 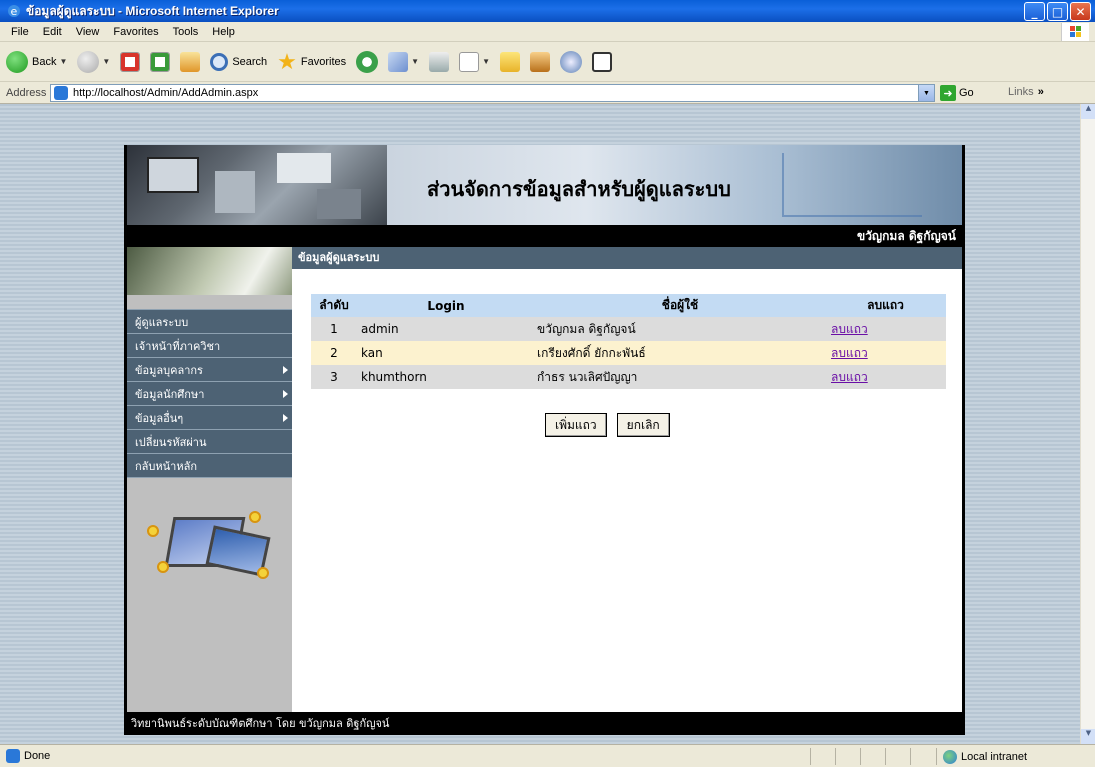 I want to click on menu-tools: Tools, so click(x=186, y=32).